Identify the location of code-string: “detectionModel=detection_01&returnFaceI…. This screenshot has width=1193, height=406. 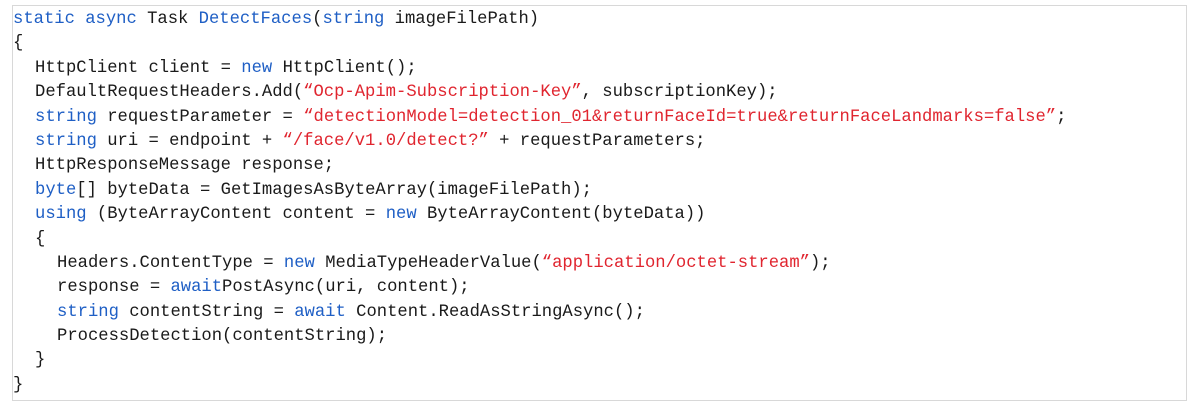
(680, 117).